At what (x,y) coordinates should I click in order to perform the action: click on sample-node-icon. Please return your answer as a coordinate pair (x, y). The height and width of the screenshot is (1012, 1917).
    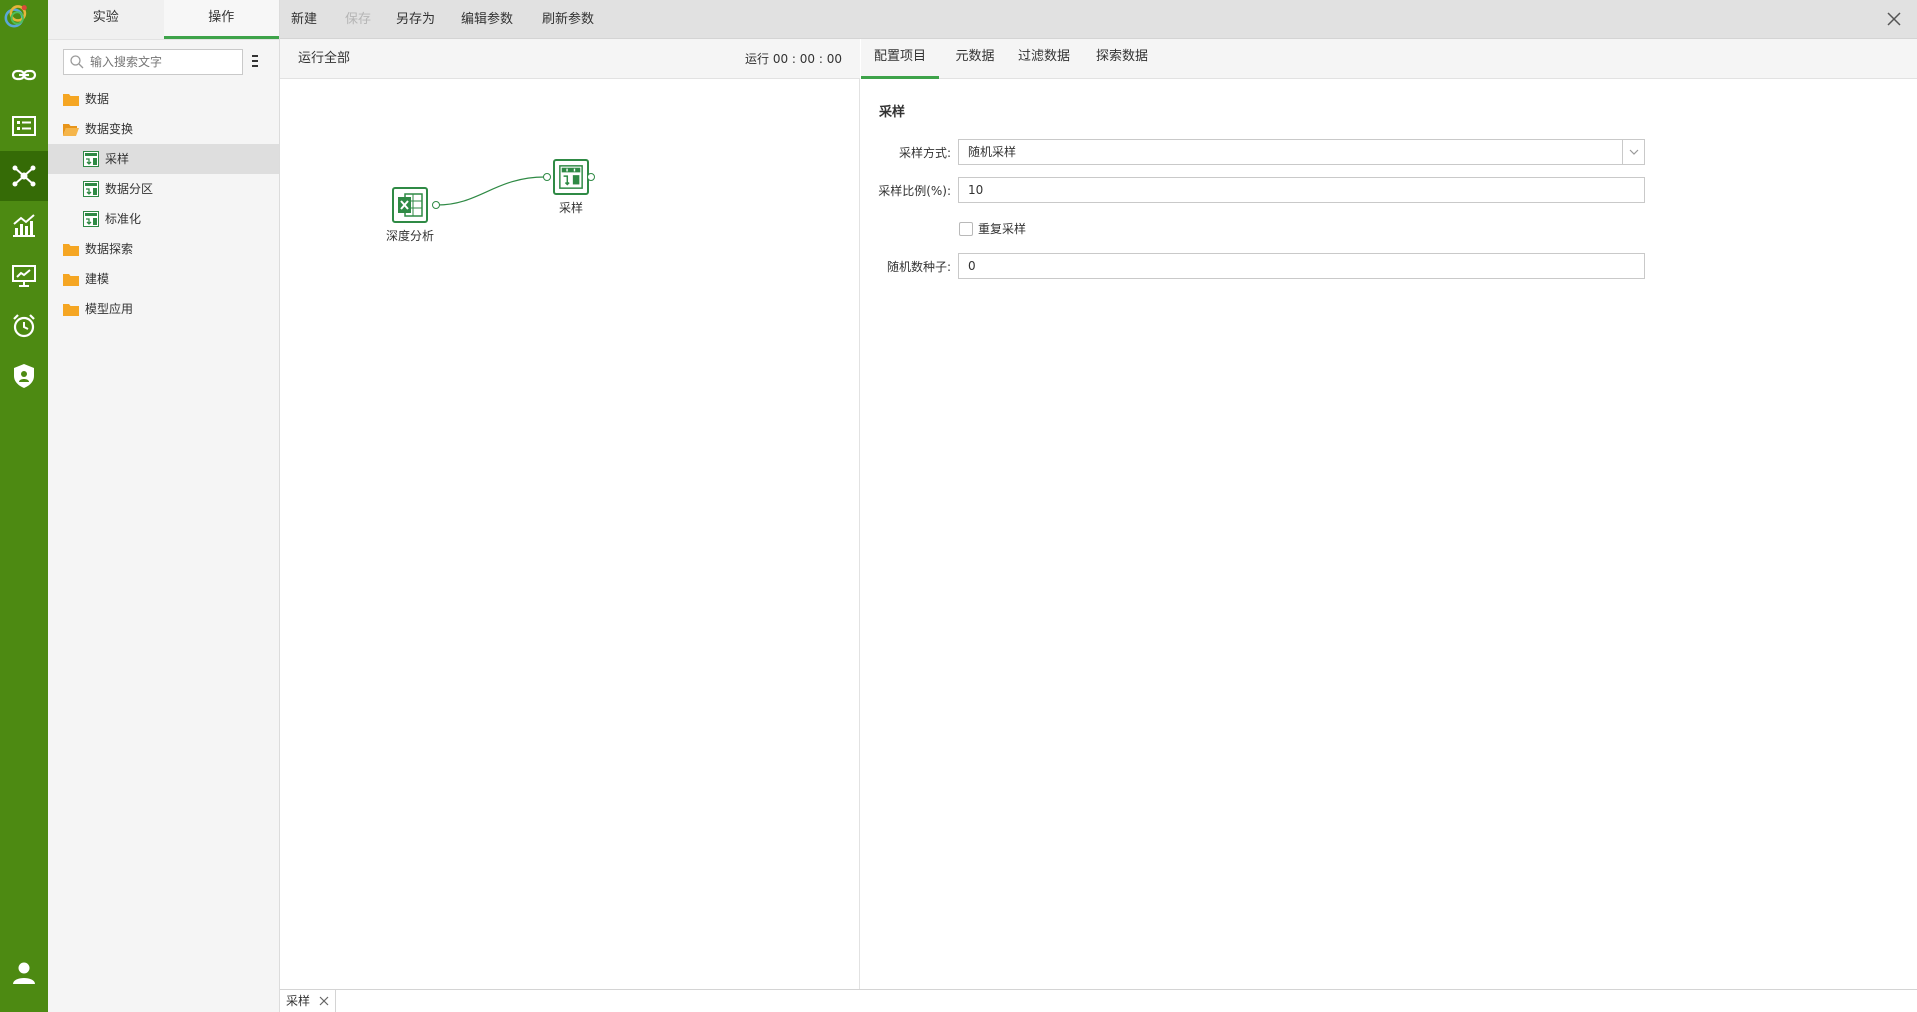
    Looking at the image, I should click on (91, 159).